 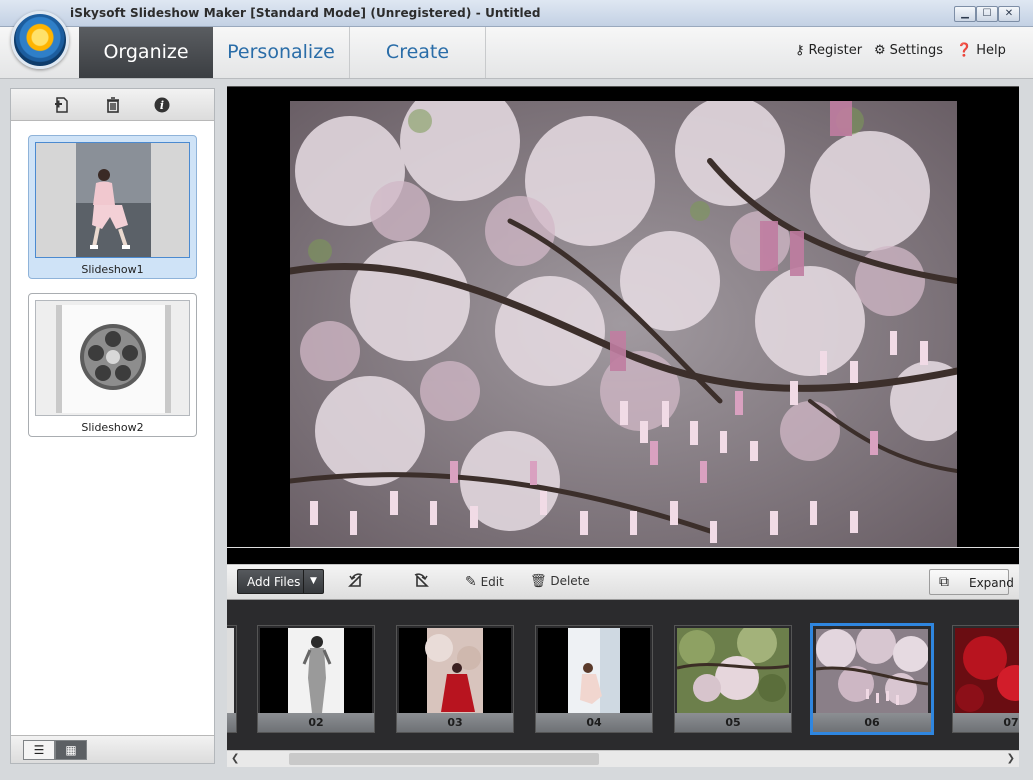 What do you see at coordinates (880, 50) in the screenshot?
I see `gear-icon: ⚙` at bounding box center [880, 50].